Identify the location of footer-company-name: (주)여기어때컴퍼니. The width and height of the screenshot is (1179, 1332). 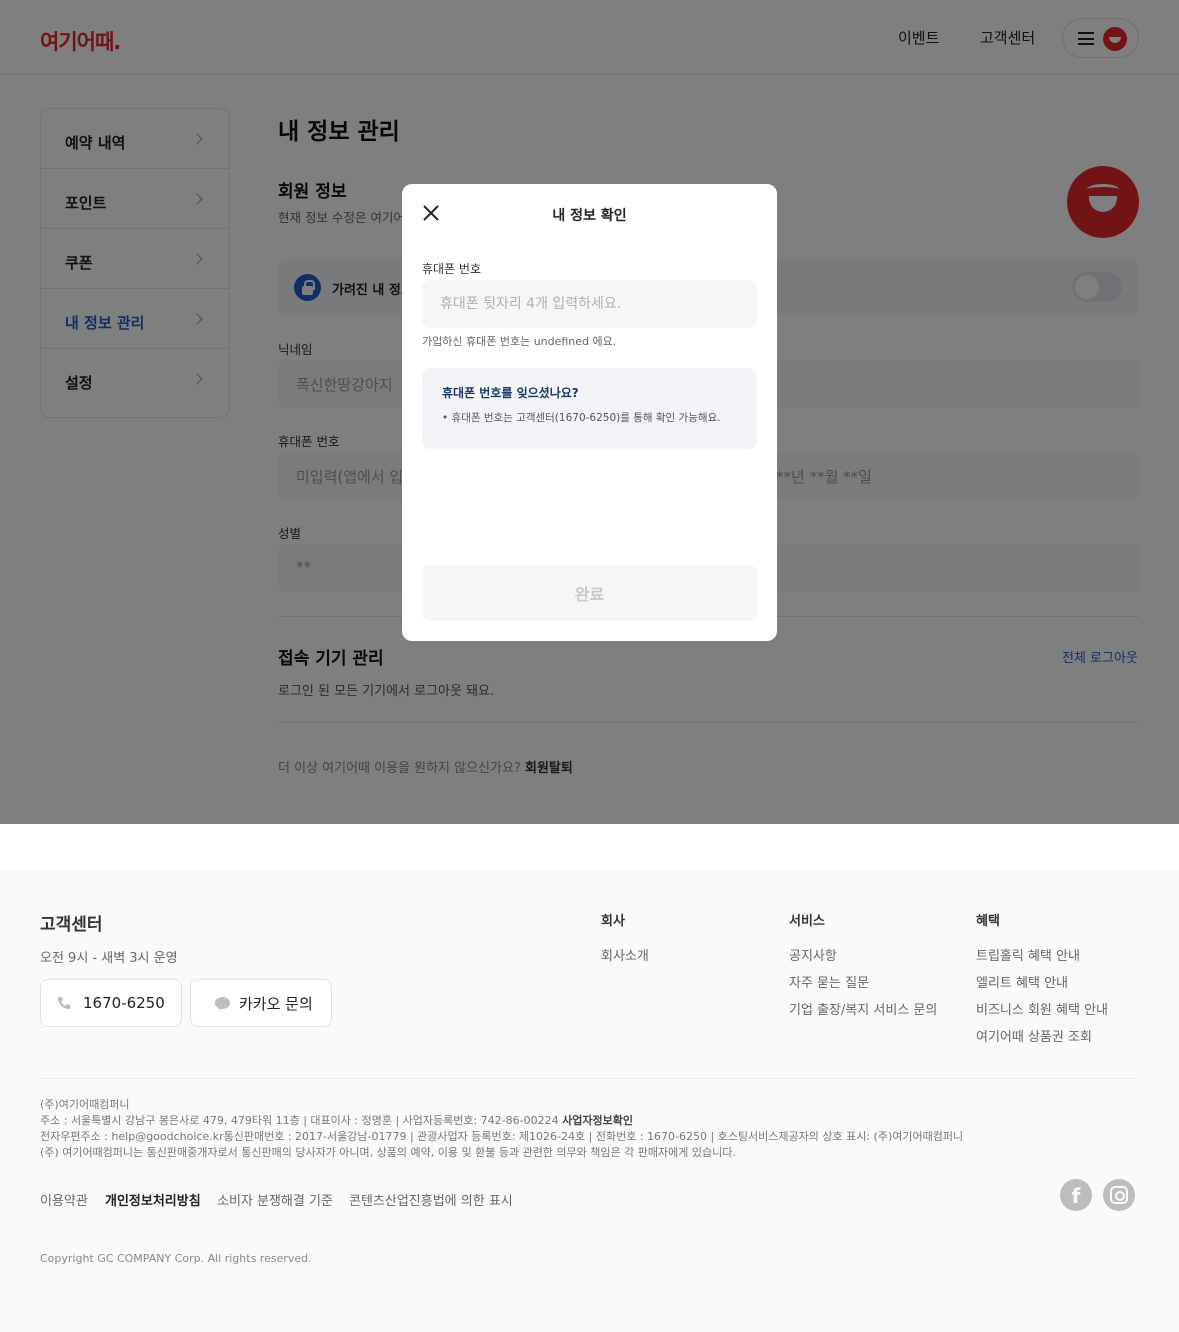
(85, 1104).